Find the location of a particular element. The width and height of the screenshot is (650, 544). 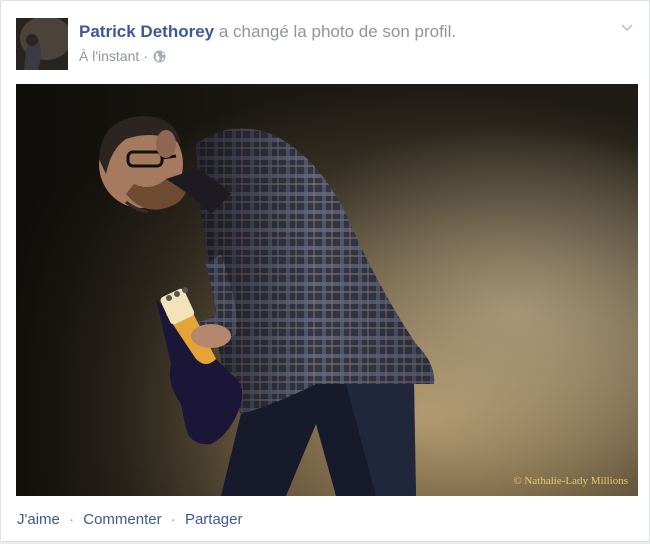

story-actions: J'aime · Commenter · Partager is located at coordinates (129, 519).